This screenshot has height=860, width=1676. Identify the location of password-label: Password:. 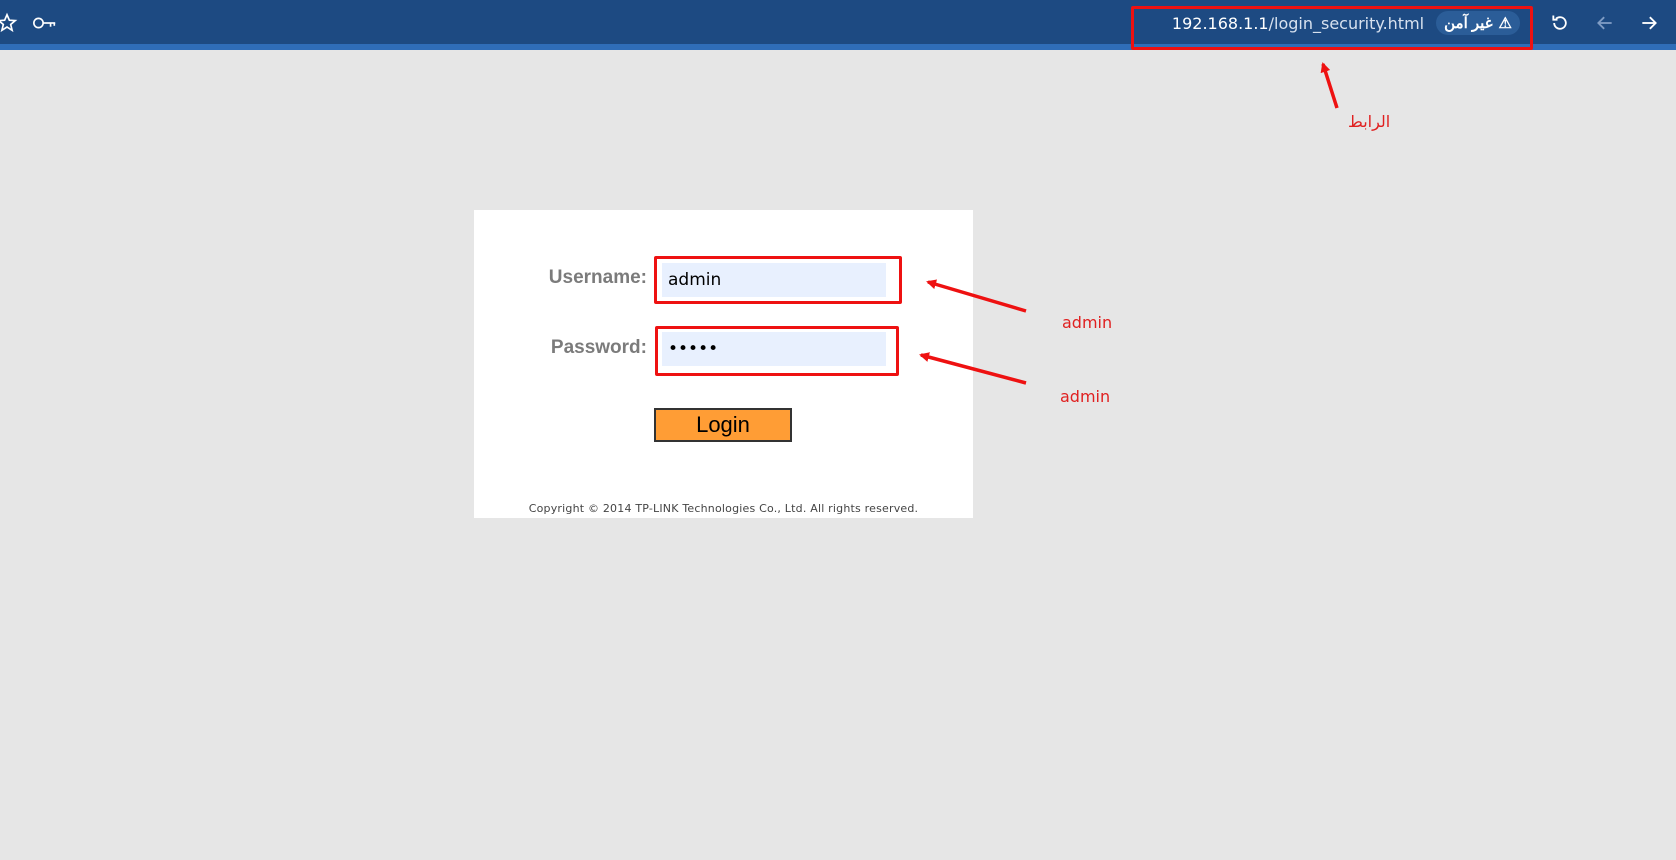
(598, 347).